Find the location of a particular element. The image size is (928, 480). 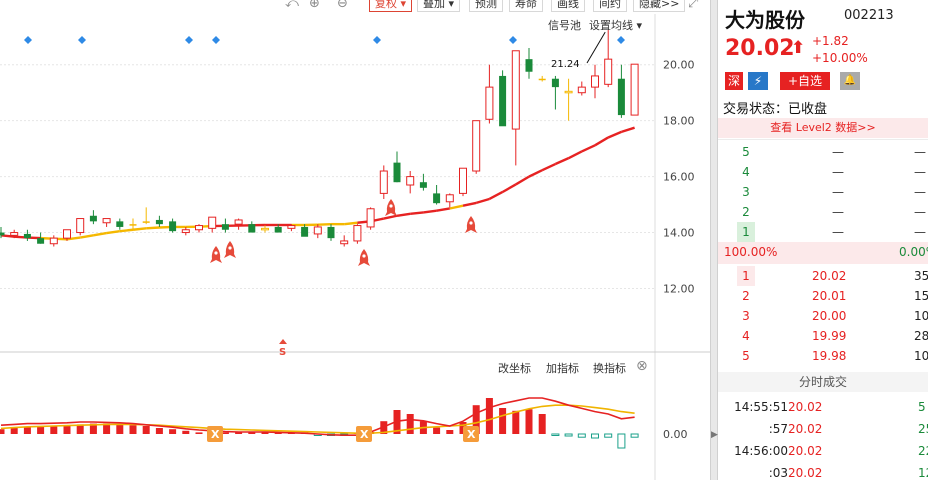

s-marker-icon: S is located at coordinates (282, 352).